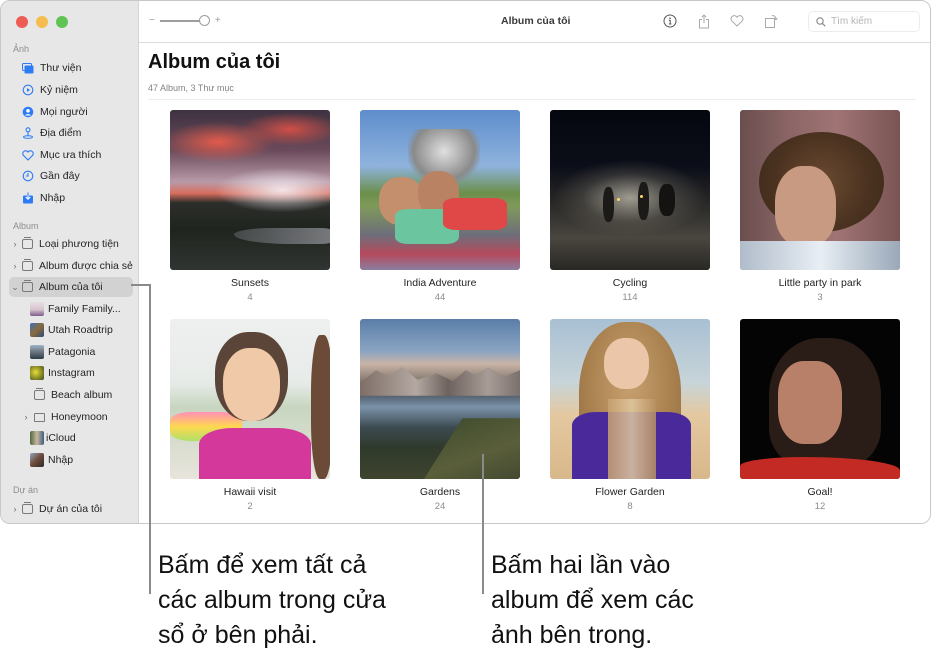  What do you see at coordinates (771, 21) in the screenshot?
I see `rotate-icon` at bounding box center [771, 21].